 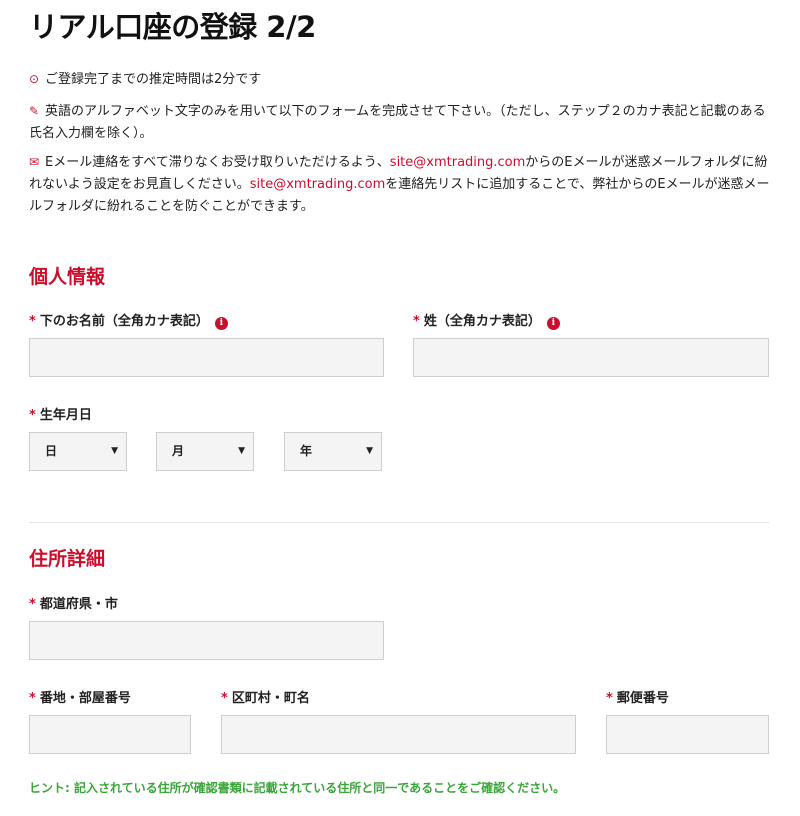 I want to click on month-select-value: 月, so click(x=178, y=451).